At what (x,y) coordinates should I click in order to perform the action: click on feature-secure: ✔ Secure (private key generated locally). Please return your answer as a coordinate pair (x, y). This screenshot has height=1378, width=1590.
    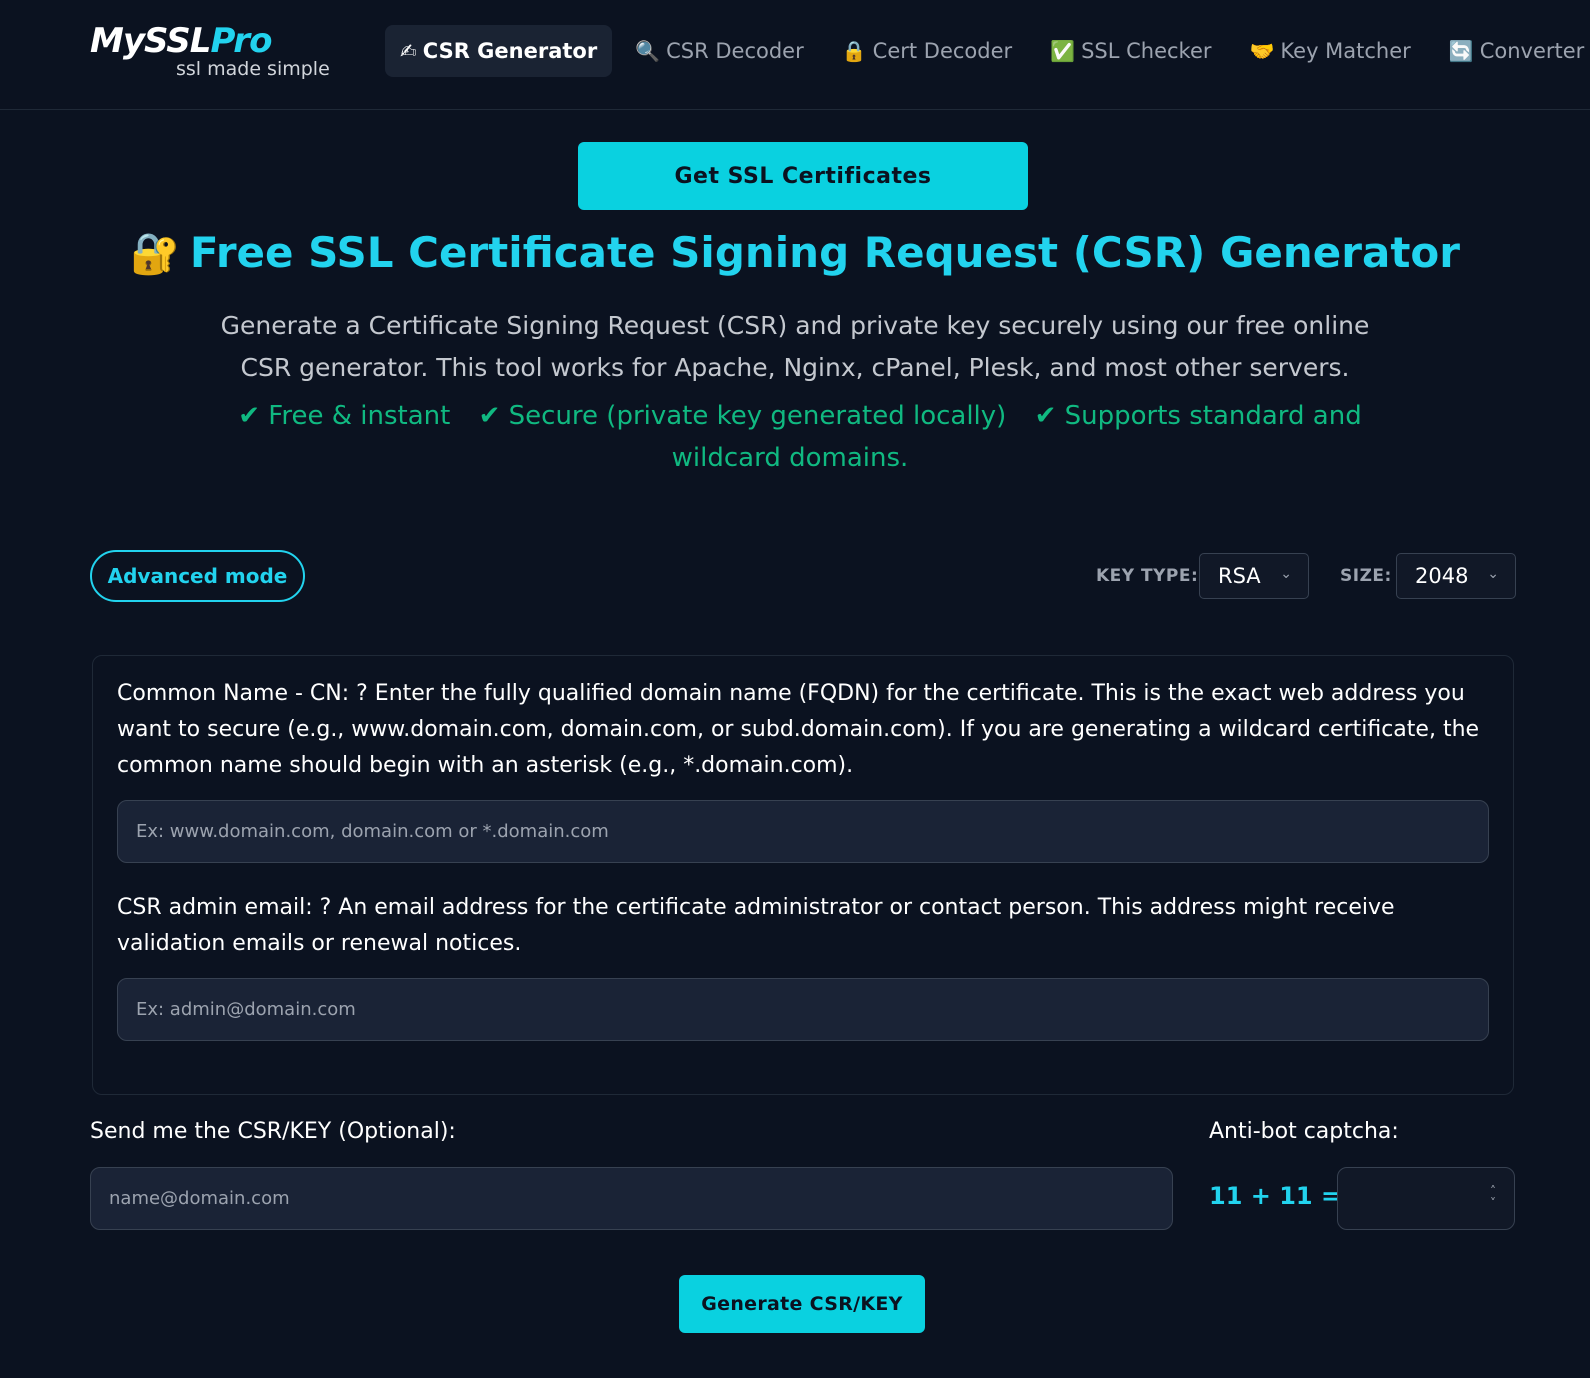
    Looking at the image, I should click on (742, 416).